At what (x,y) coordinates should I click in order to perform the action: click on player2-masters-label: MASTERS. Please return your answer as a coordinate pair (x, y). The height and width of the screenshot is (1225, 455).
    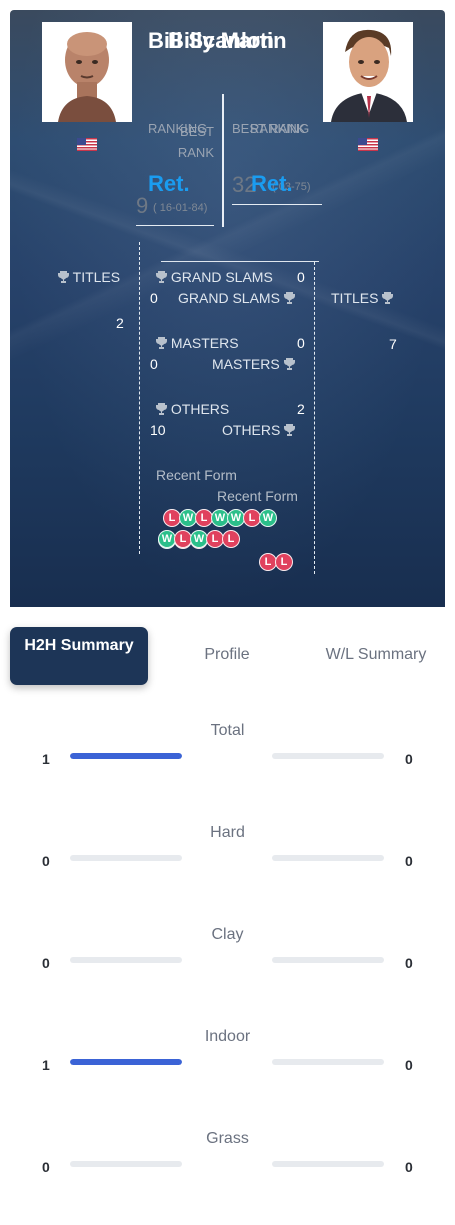
    Looking at the image, I should click on (197, 343).